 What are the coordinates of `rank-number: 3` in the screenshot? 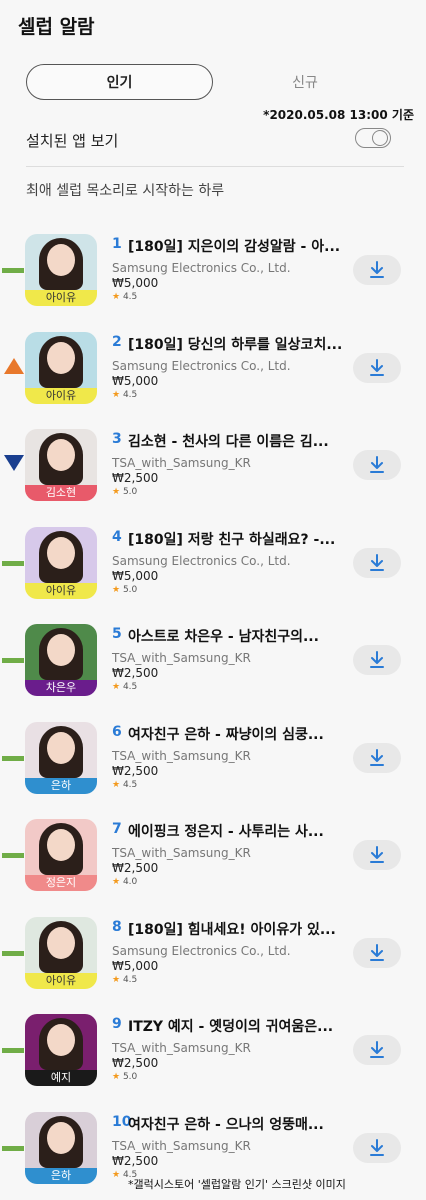 It's located at (117, 439).